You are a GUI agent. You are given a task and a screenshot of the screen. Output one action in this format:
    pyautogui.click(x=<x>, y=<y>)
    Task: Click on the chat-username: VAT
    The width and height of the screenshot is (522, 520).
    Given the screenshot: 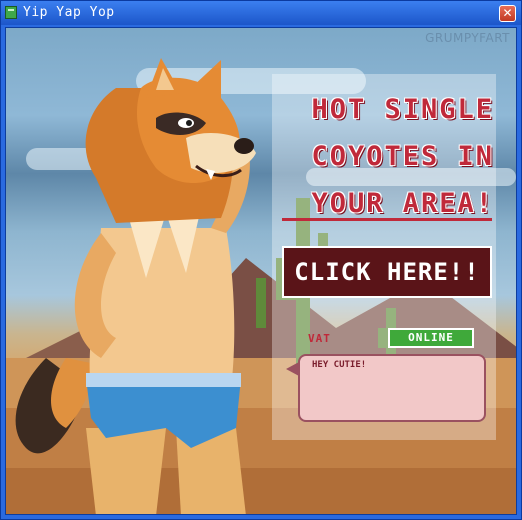 What is the action you would take?
    pyautogui.click(x=319, y=338)
    